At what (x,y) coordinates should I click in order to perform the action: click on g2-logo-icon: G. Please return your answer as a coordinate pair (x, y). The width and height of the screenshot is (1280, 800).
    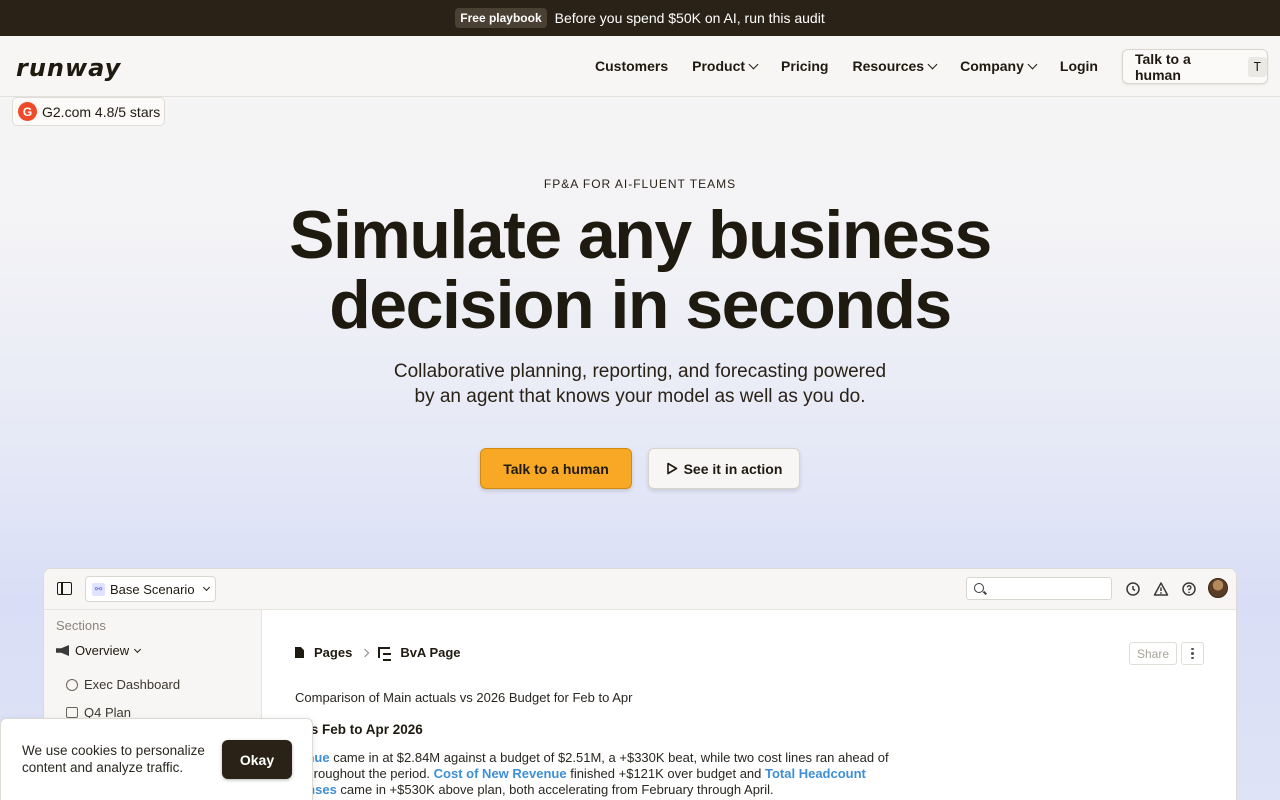
    Looking at the image, I should click on (27, 111).